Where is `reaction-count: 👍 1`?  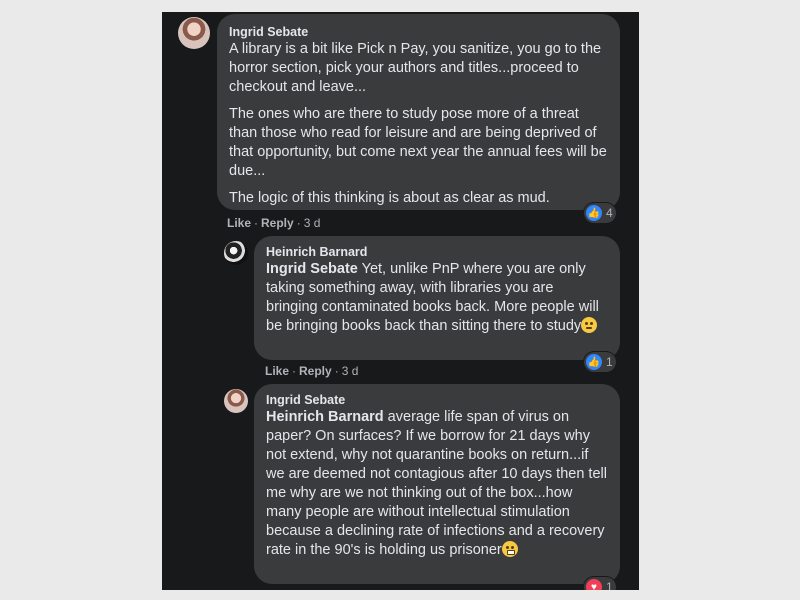 reaction-count: 👍 1 is located at coordinates (600, 362).